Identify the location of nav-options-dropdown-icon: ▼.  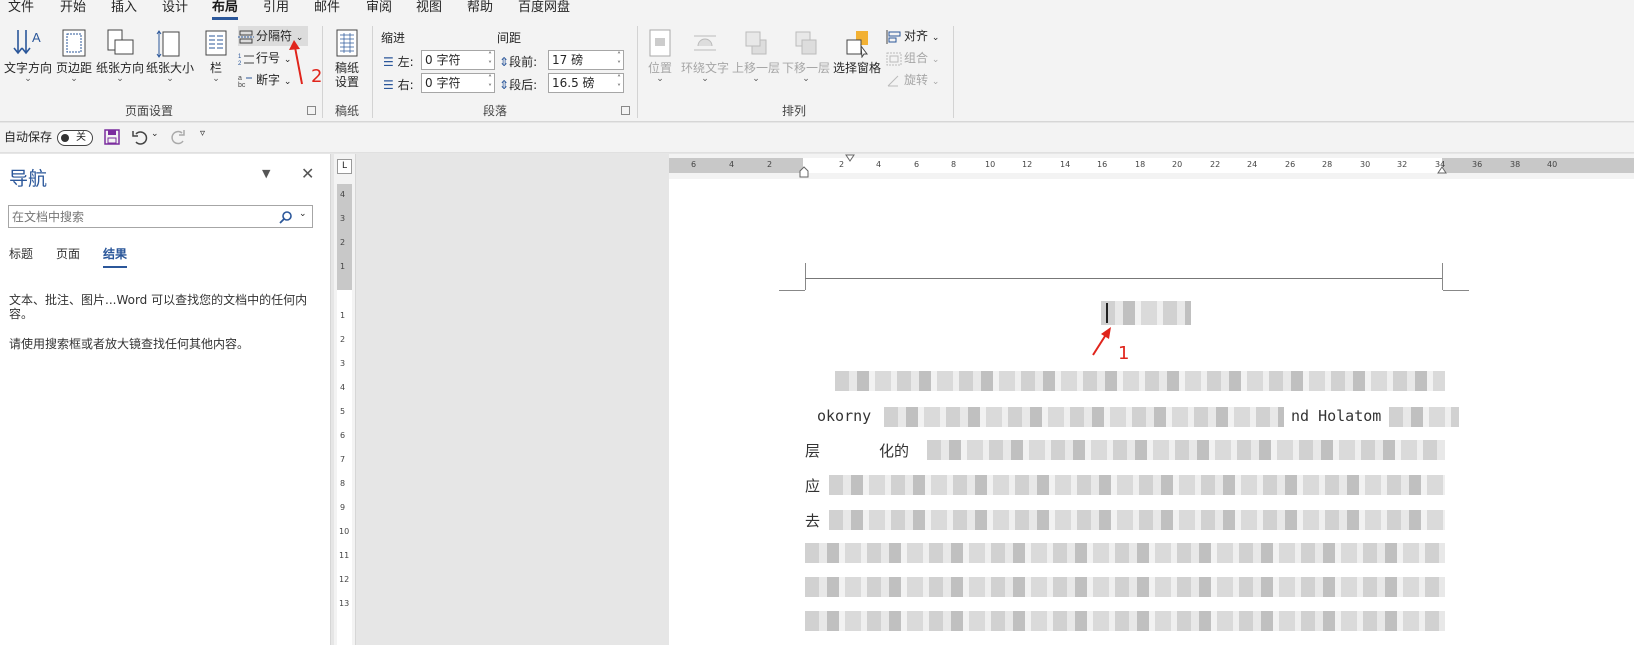
(266, 173).